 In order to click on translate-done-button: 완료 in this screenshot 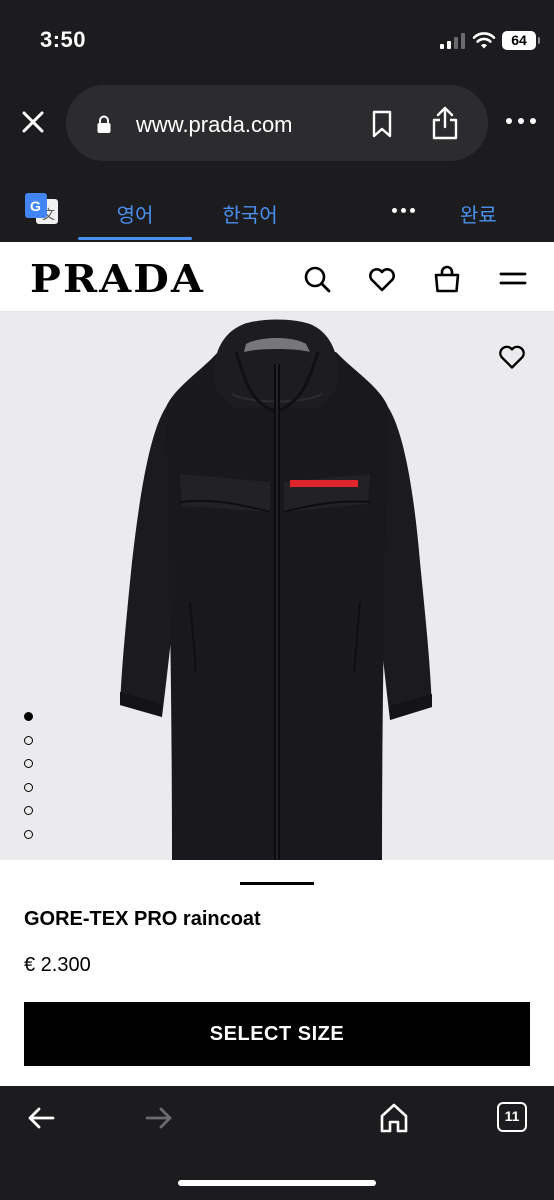, I will do `click(478, 213)`.